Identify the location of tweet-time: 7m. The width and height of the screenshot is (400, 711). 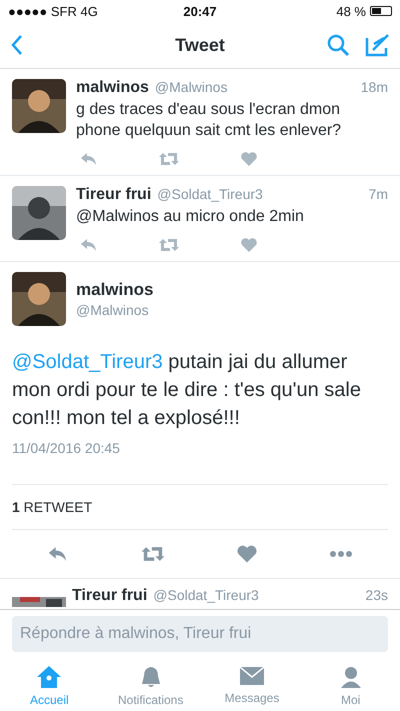
(378, 194).